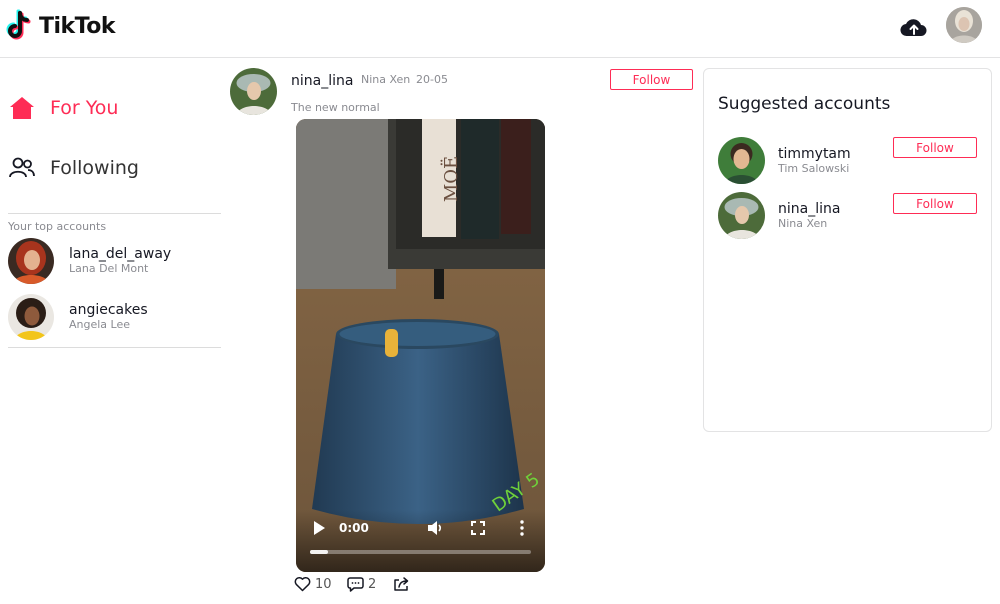  What do you see at coordinates (814, 153) in the screenshot?
I see `account-username: timmytam` at bounding box center [814, 153].